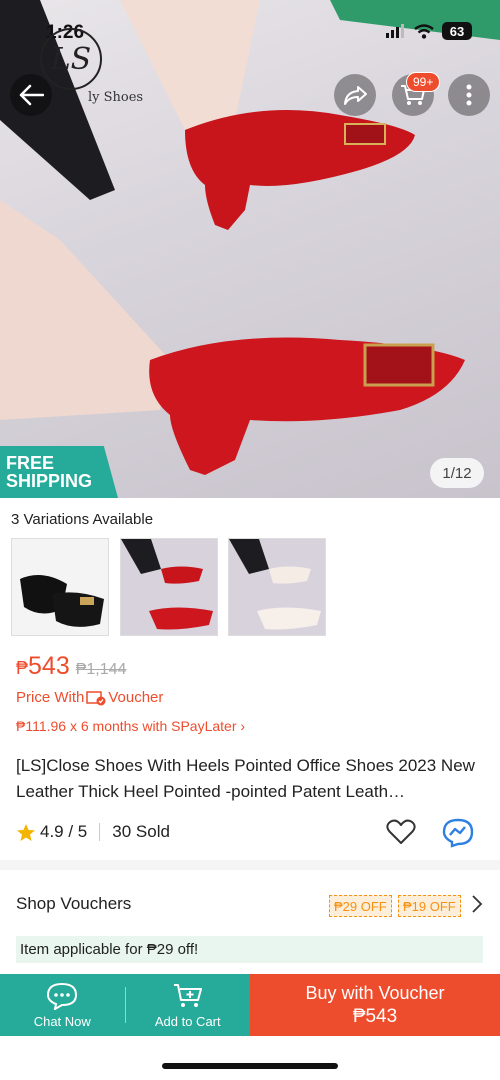 The width and height of the screenshot is (500, 1080). Describe the element at coordinates (100, 832) in the screenshot. I see `rating-divider` at that location.